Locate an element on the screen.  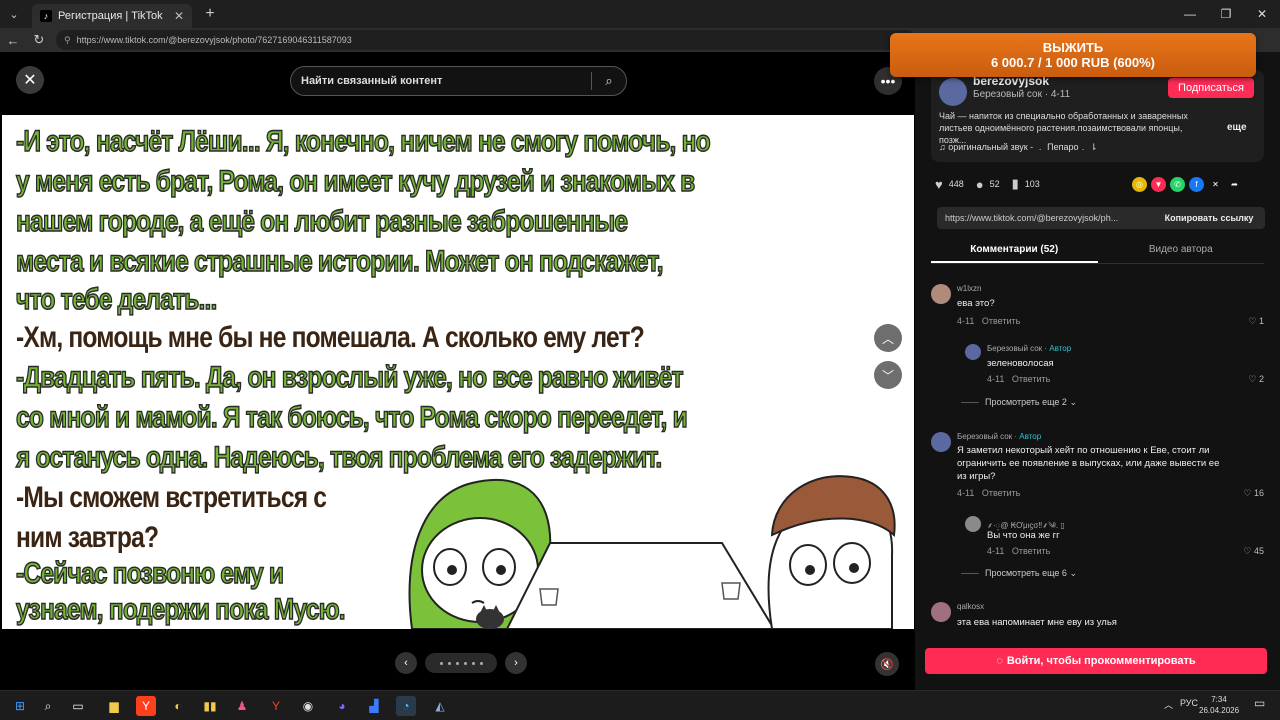
engagement-stats: ♥ 448 ● 52 ▮ 103 is located at coordinates (987, 184).